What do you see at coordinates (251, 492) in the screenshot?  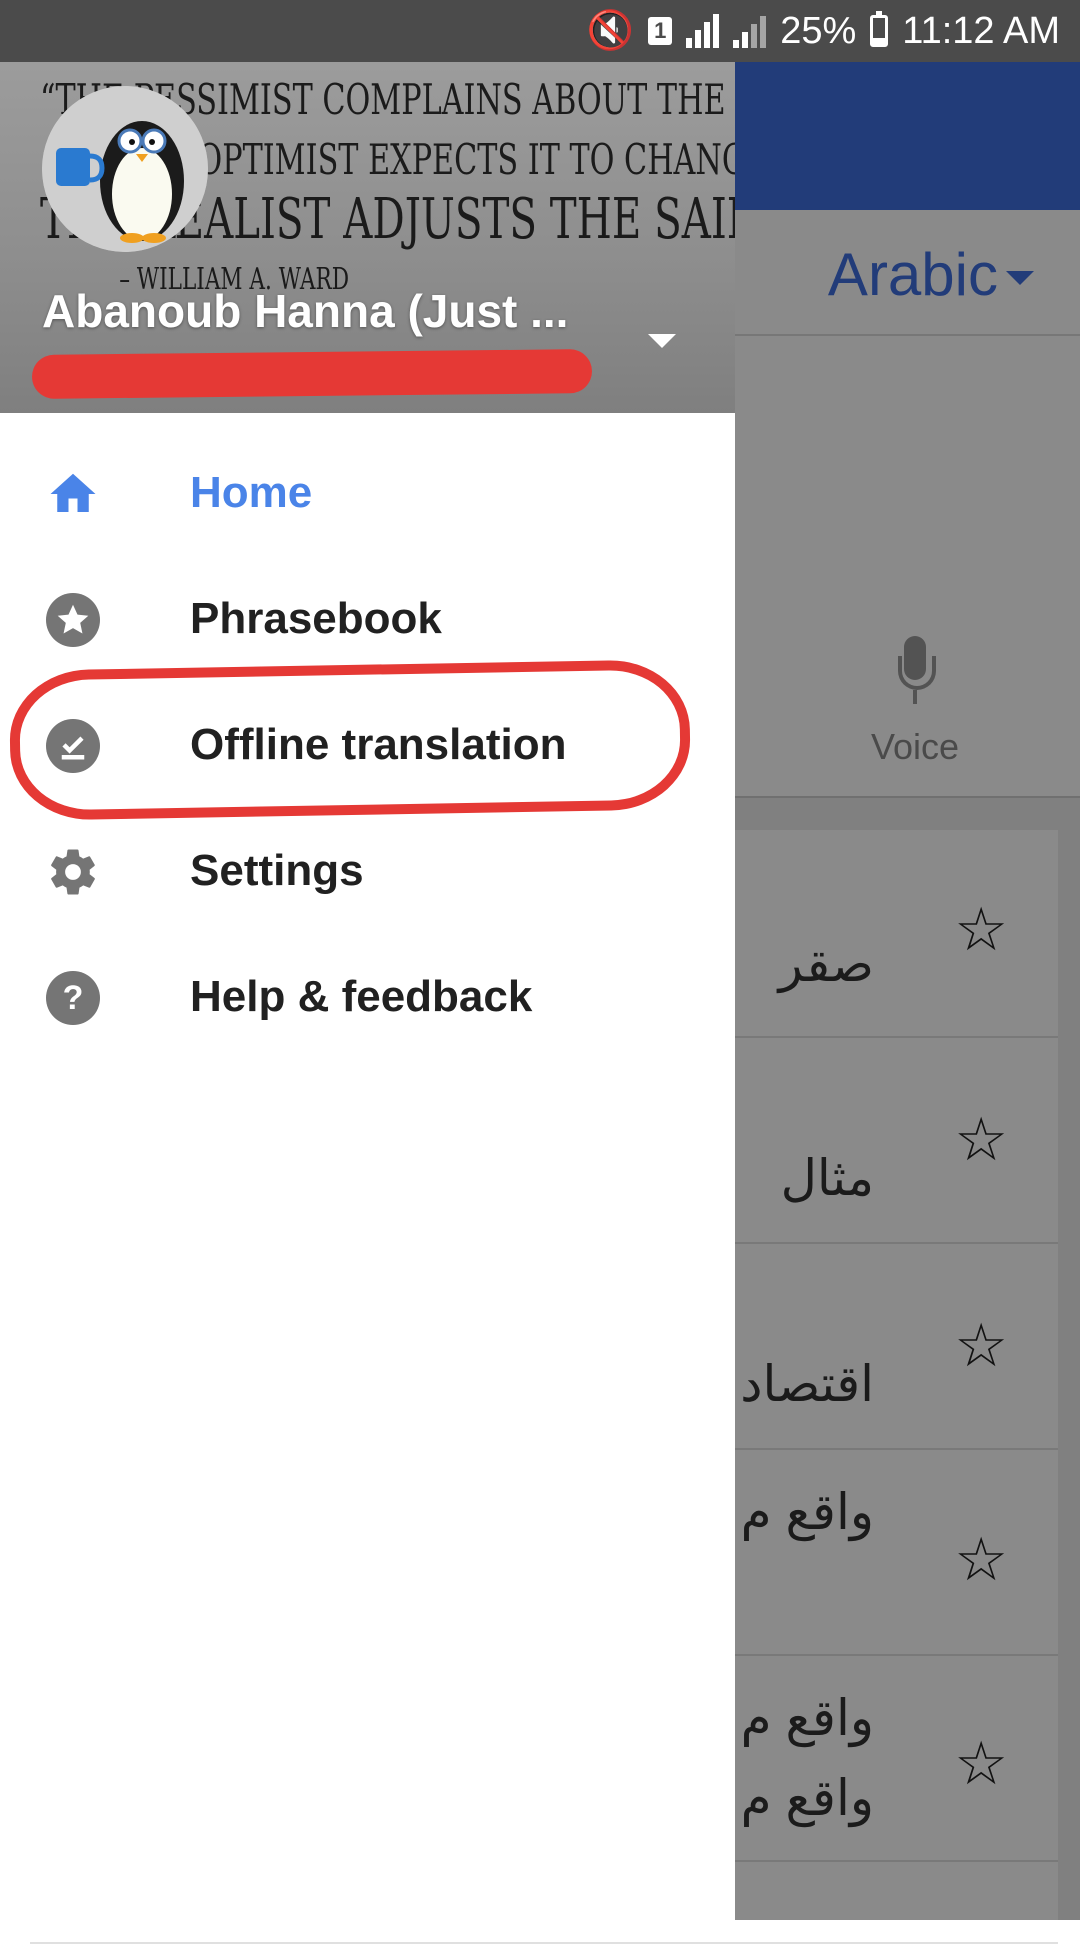 I see `nav-item-label: Home` at bounding box center [251, 492].